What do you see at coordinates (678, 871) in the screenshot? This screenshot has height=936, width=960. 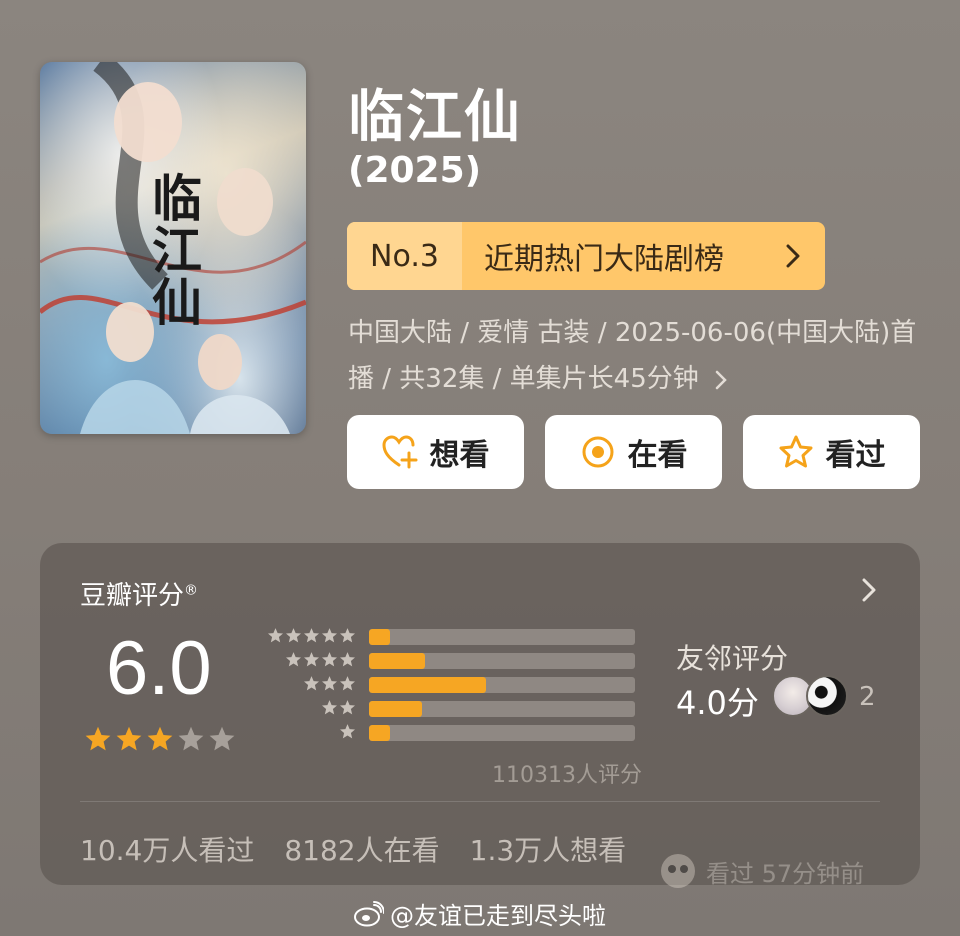 I see `user-avatar-icon` at bounding box center [678, 871].